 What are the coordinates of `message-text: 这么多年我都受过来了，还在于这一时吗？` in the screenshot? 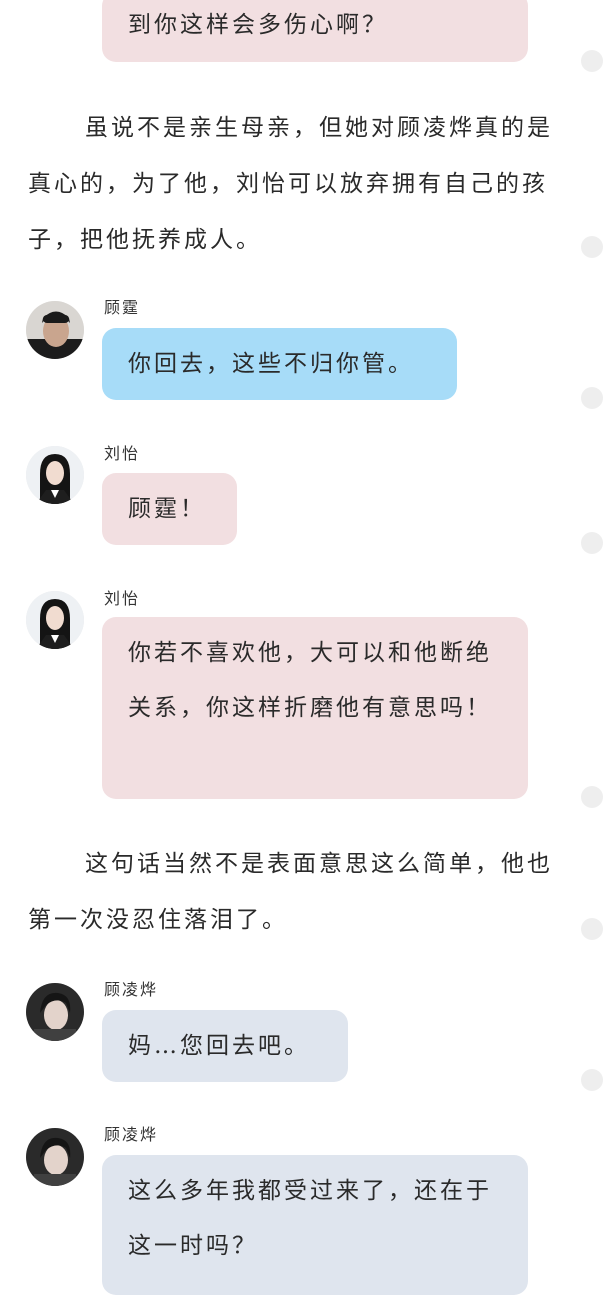 It's located at (310, 1218).